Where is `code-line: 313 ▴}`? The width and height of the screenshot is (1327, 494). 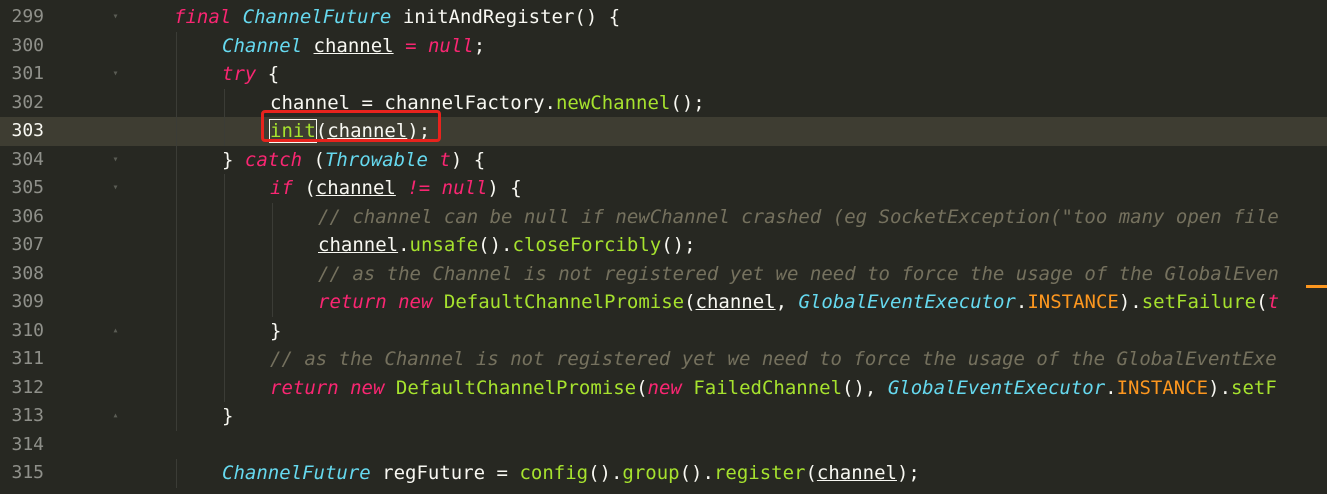 code-line: 313 ▴} is located at coordinates (663, 416).